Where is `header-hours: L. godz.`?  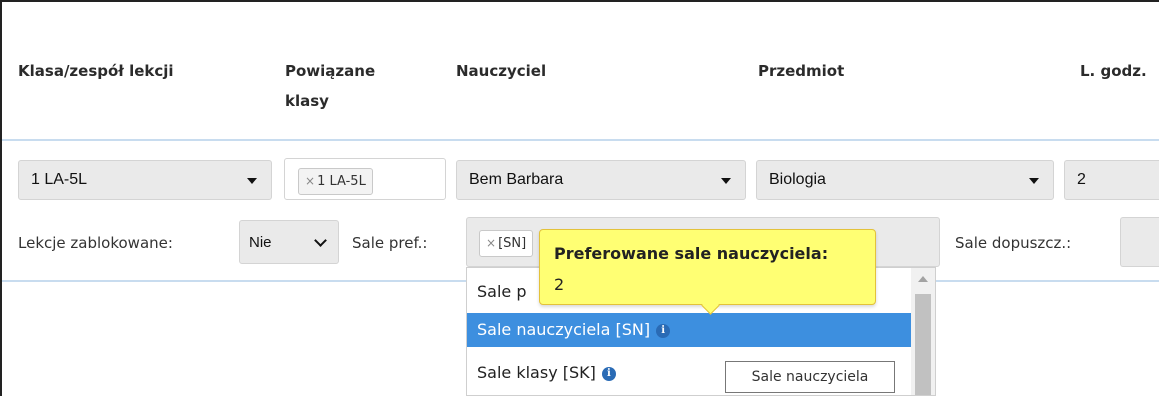
header-hours: L. godz. is located at coordinates (1113, 71).